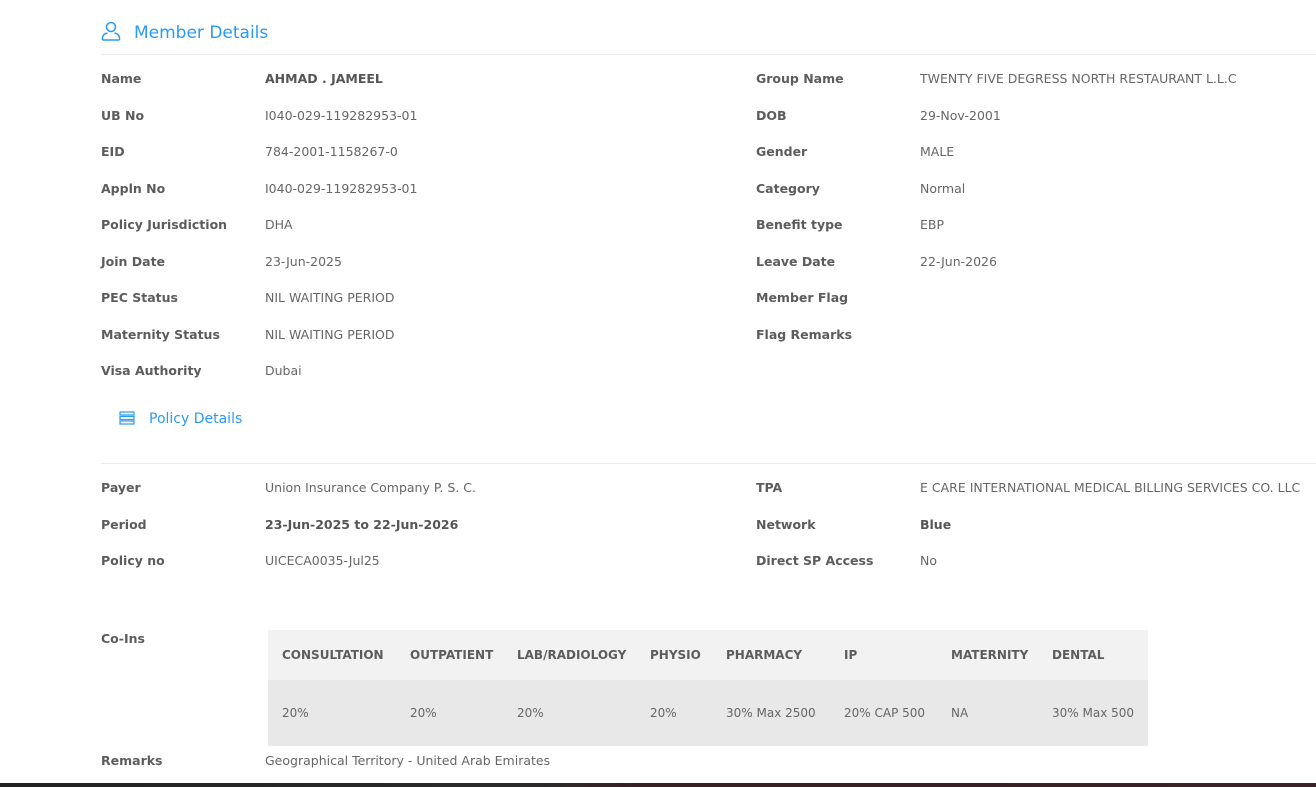  Describe the element at coordinates (786, 524) in the screenshot. I see `network-label: Network` at that location.